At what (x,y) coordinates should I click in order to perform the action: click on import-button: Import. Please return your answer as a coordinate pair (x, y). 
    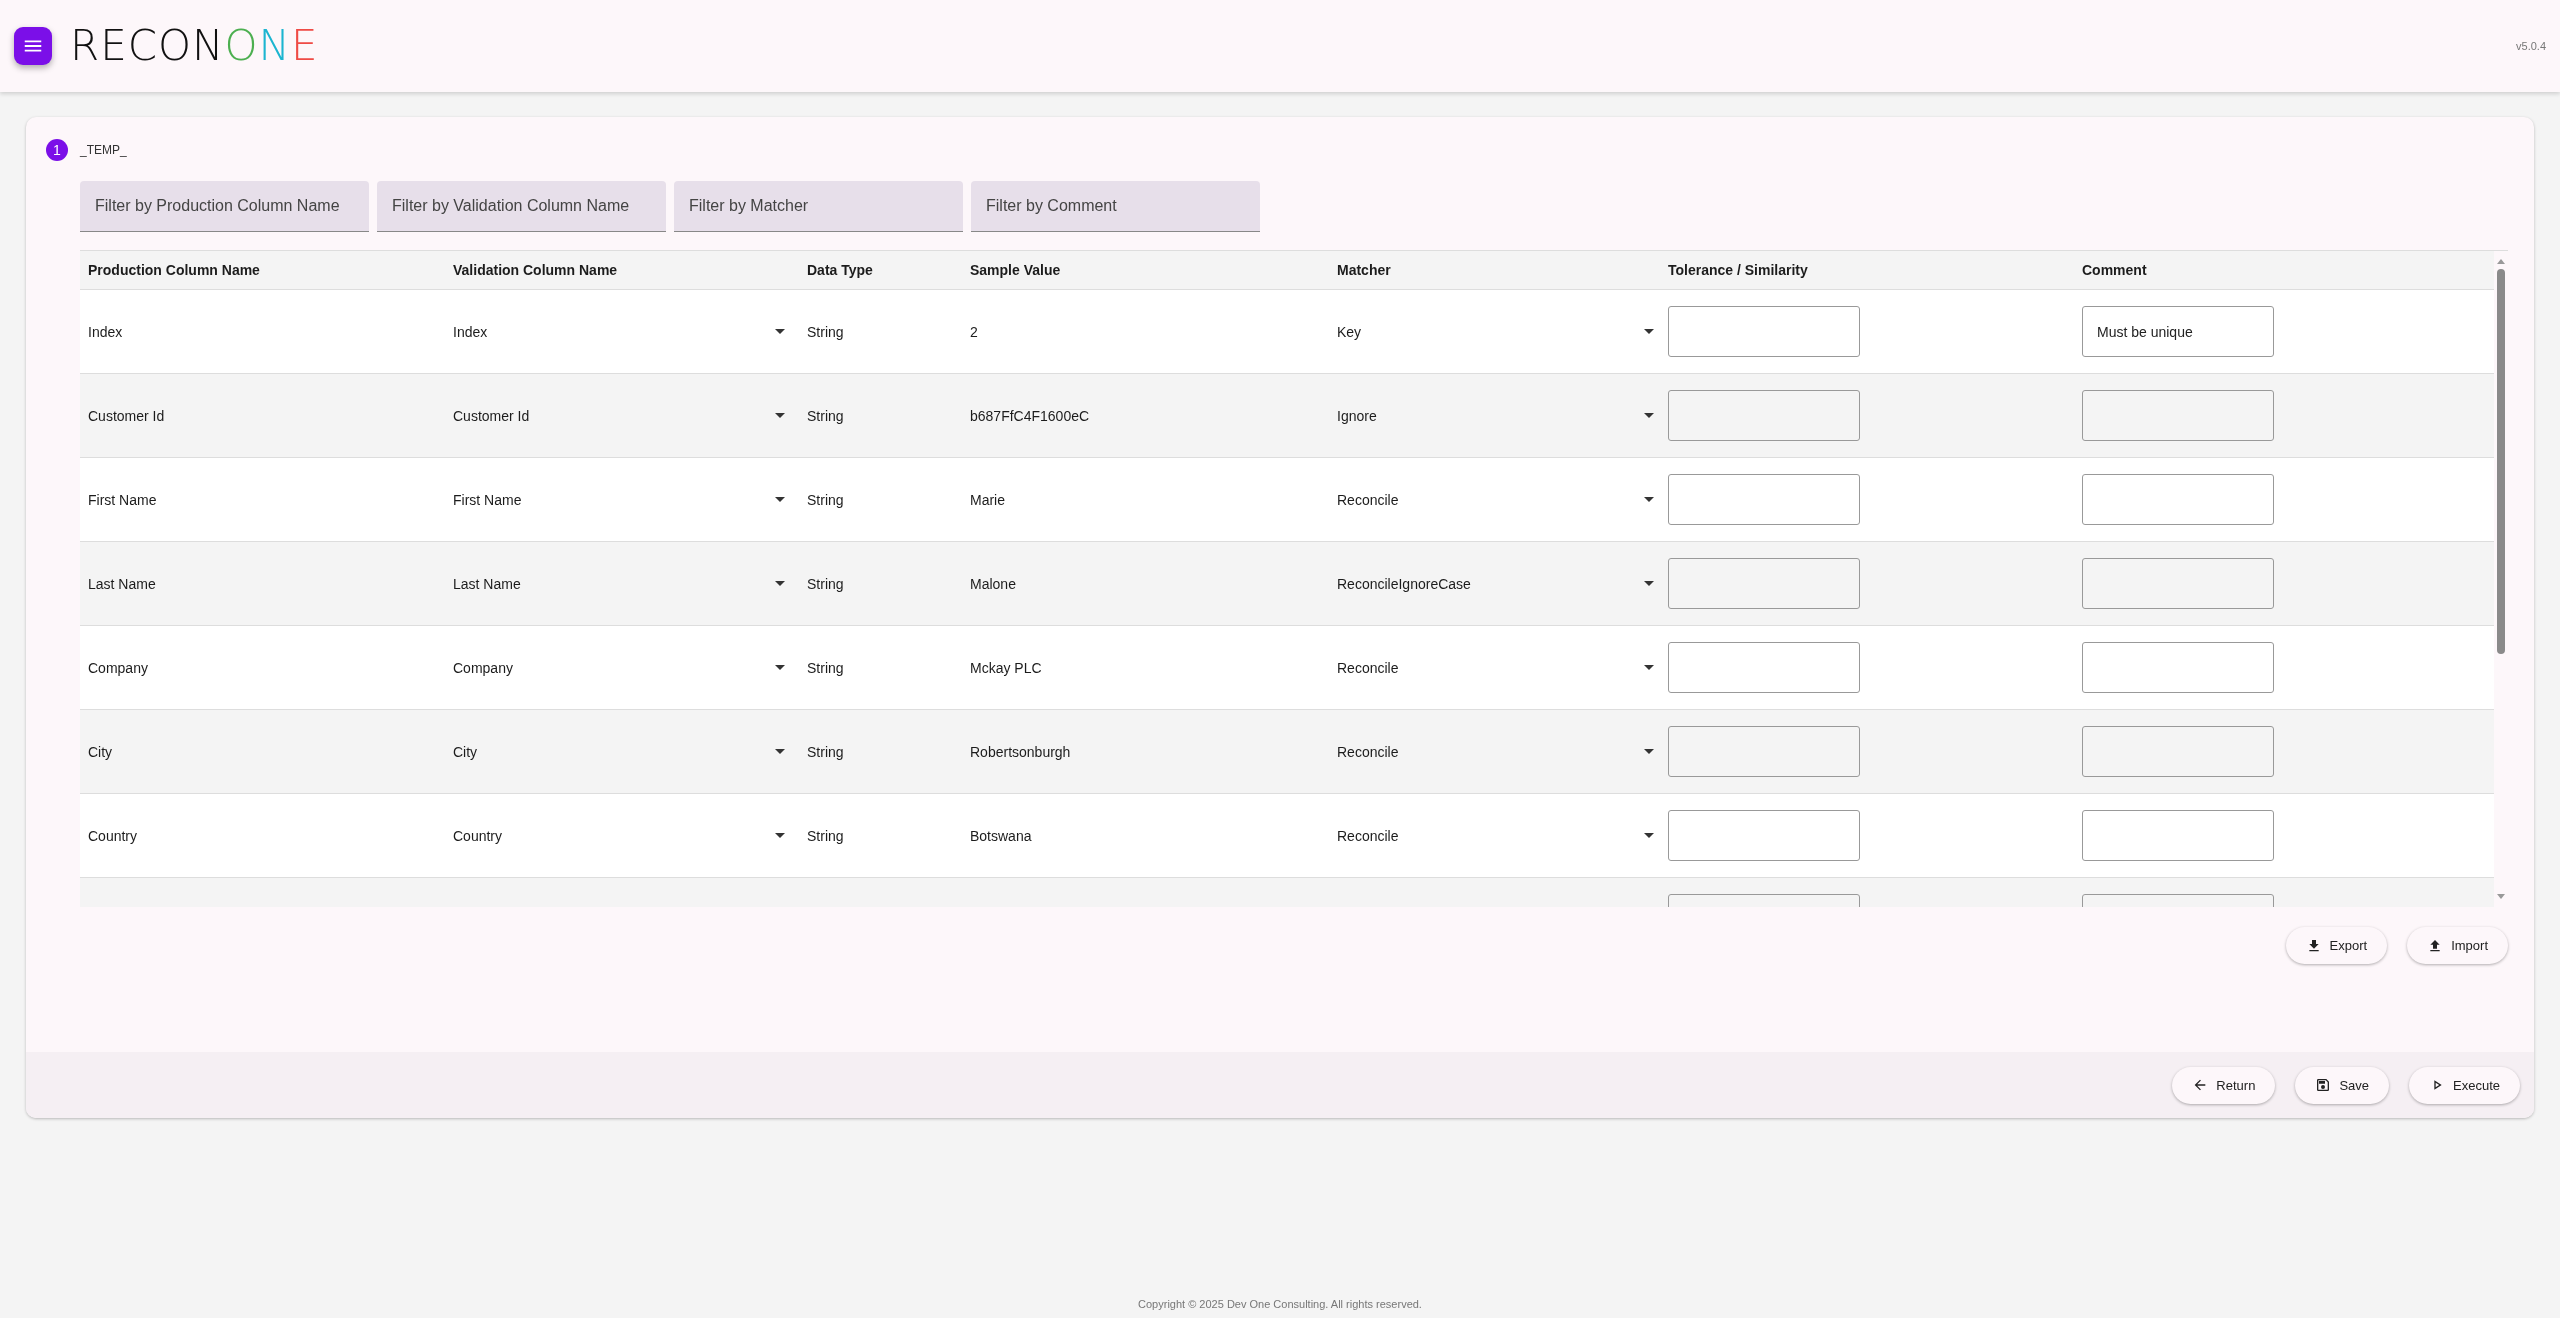
    Looking at the image, I should click on (2457, 945).